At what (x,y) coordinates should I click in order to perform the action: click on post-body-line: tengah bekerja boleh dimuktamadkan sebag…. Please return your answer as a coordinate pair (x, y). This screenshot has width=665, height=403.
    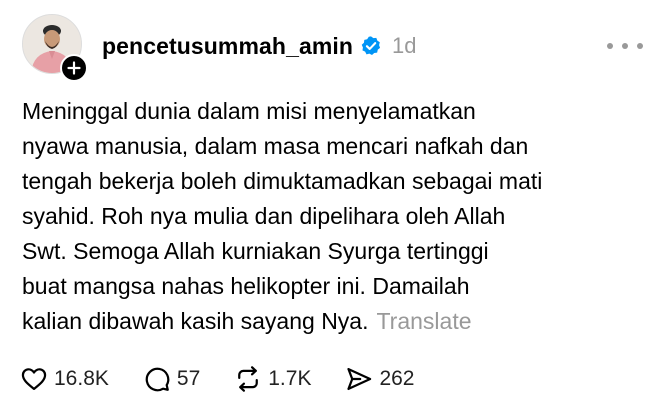
    Looking at the image, I should click on (282, 181).